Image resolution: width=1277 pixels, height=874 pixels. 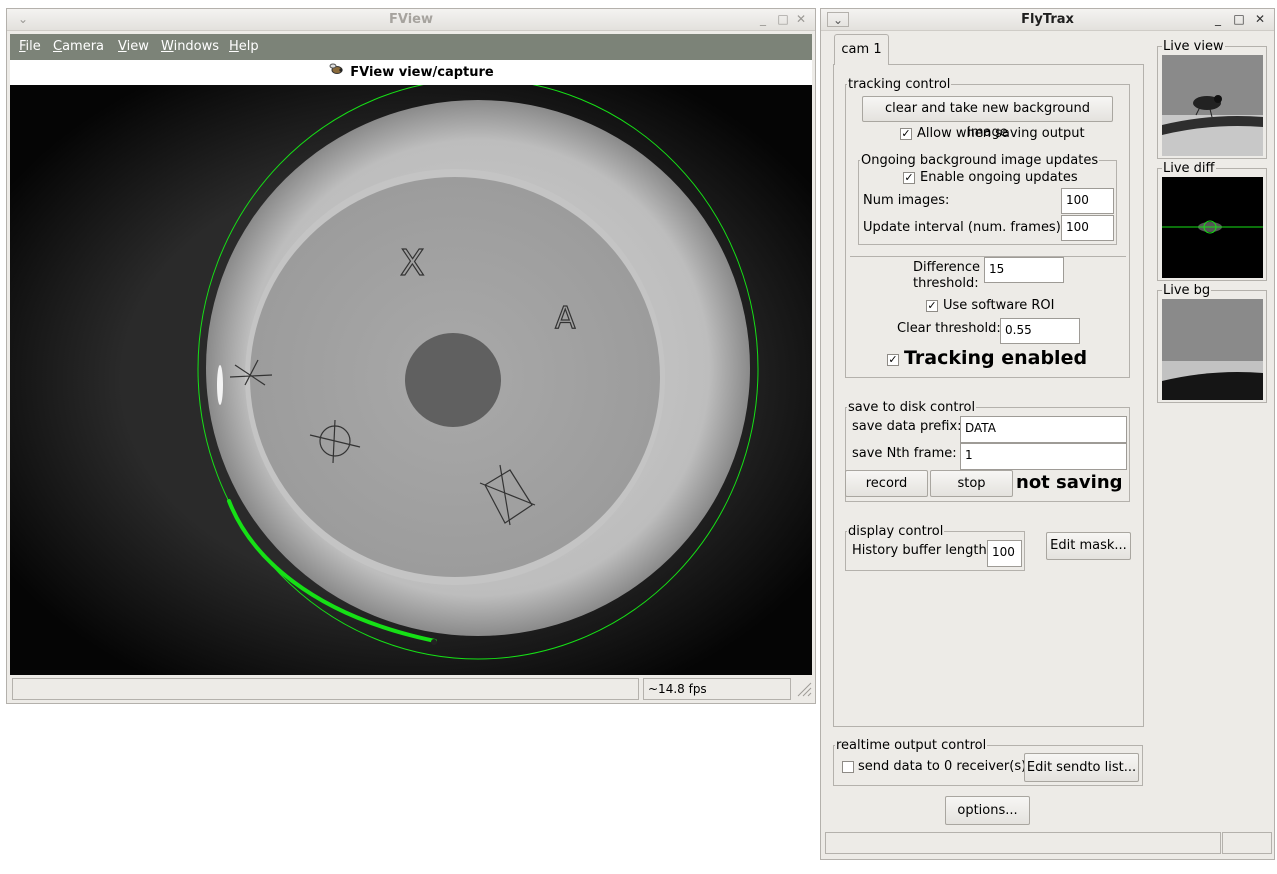 I want to click on allow-saving-checkbox: ✓, so click(x=906, y=134).